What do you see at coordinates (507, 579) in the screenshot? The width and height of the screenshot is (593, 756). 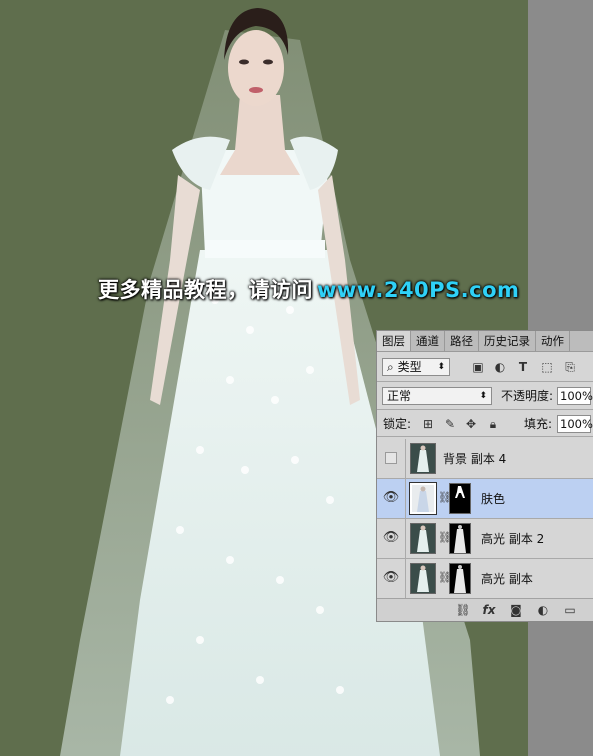 I see `layer-name: 高光 副本` at bounding box center [507, 579].